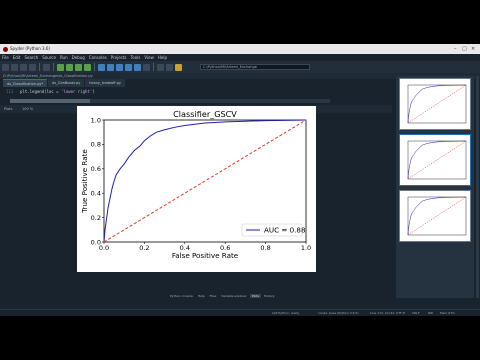 The height and width of the screenshot is (360, 480). Describe the element at coordinates (416, 313) in the screenshot. I see `eol-status: CRLF` at that location.